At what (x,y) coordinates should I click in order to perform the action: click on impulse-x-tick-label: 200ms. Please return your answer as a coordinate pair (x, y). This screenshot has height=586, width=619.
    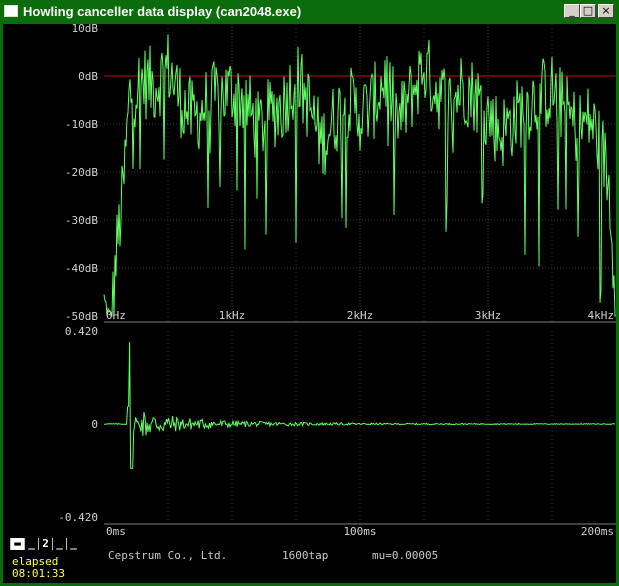
    Looking at the image, I should click on (597, 531).